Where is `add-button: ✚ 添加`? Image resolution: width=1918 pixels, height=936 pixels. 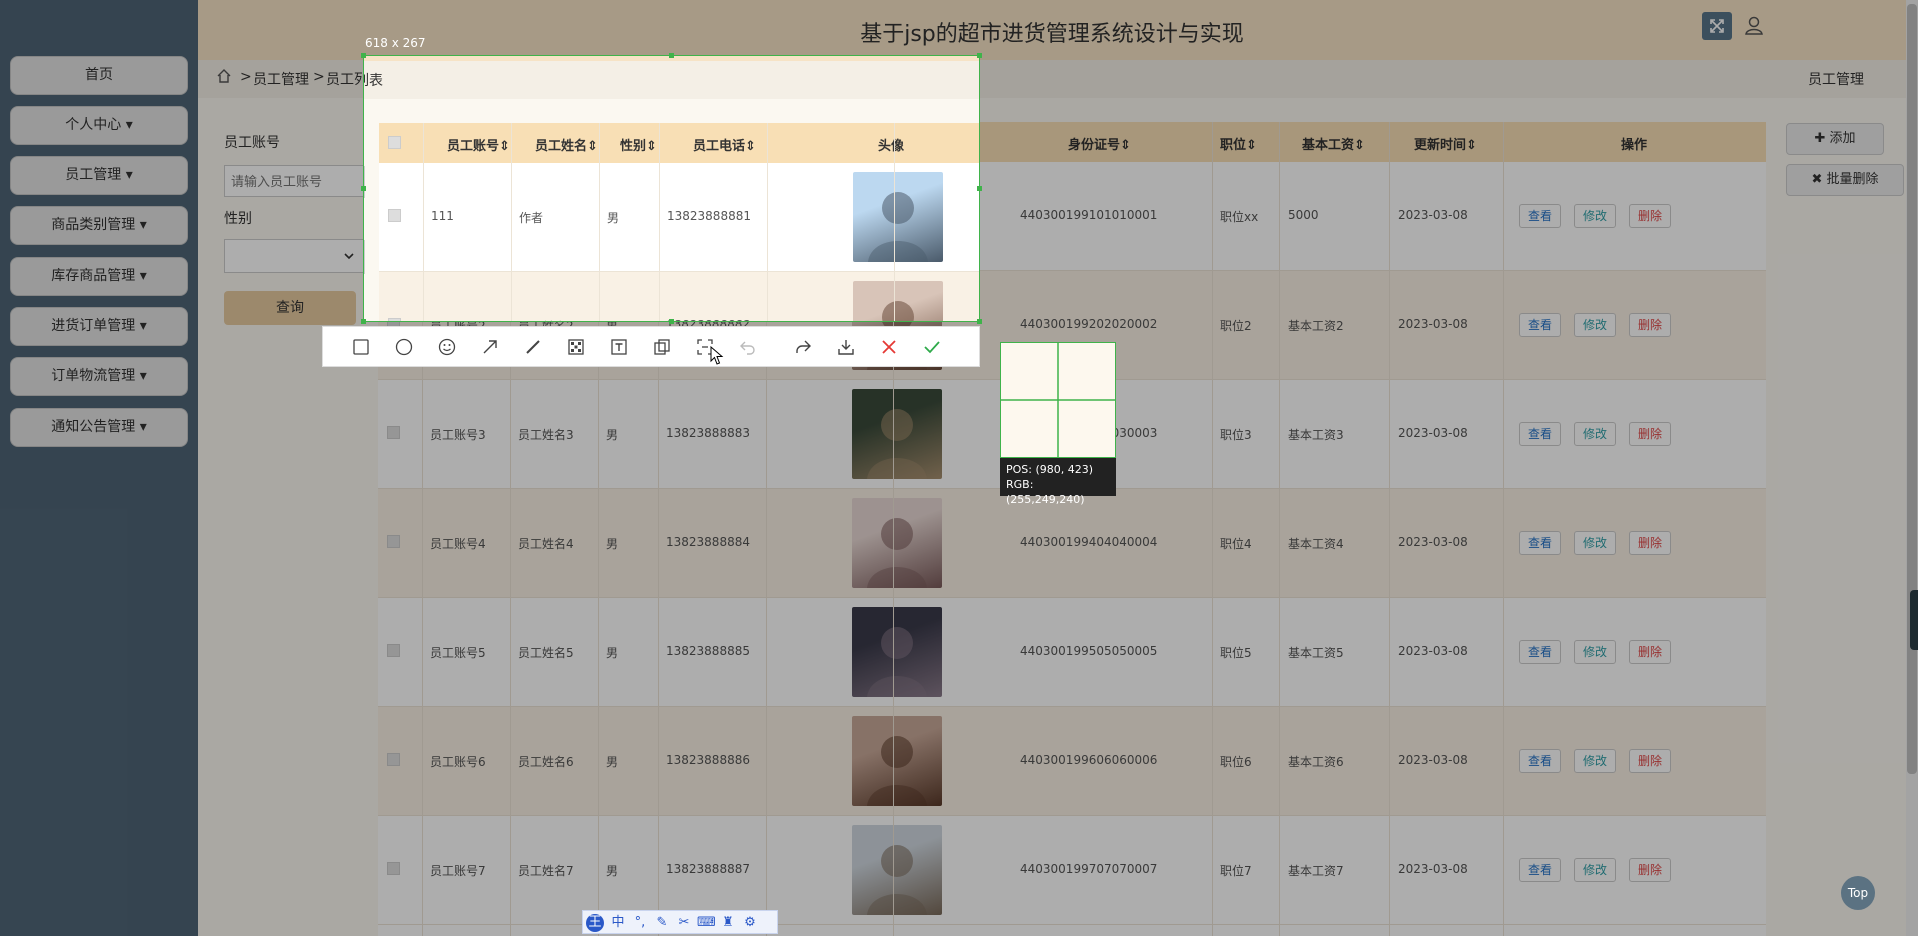 add-button: ✚ 添加 is located at coordinates (1835, 139).